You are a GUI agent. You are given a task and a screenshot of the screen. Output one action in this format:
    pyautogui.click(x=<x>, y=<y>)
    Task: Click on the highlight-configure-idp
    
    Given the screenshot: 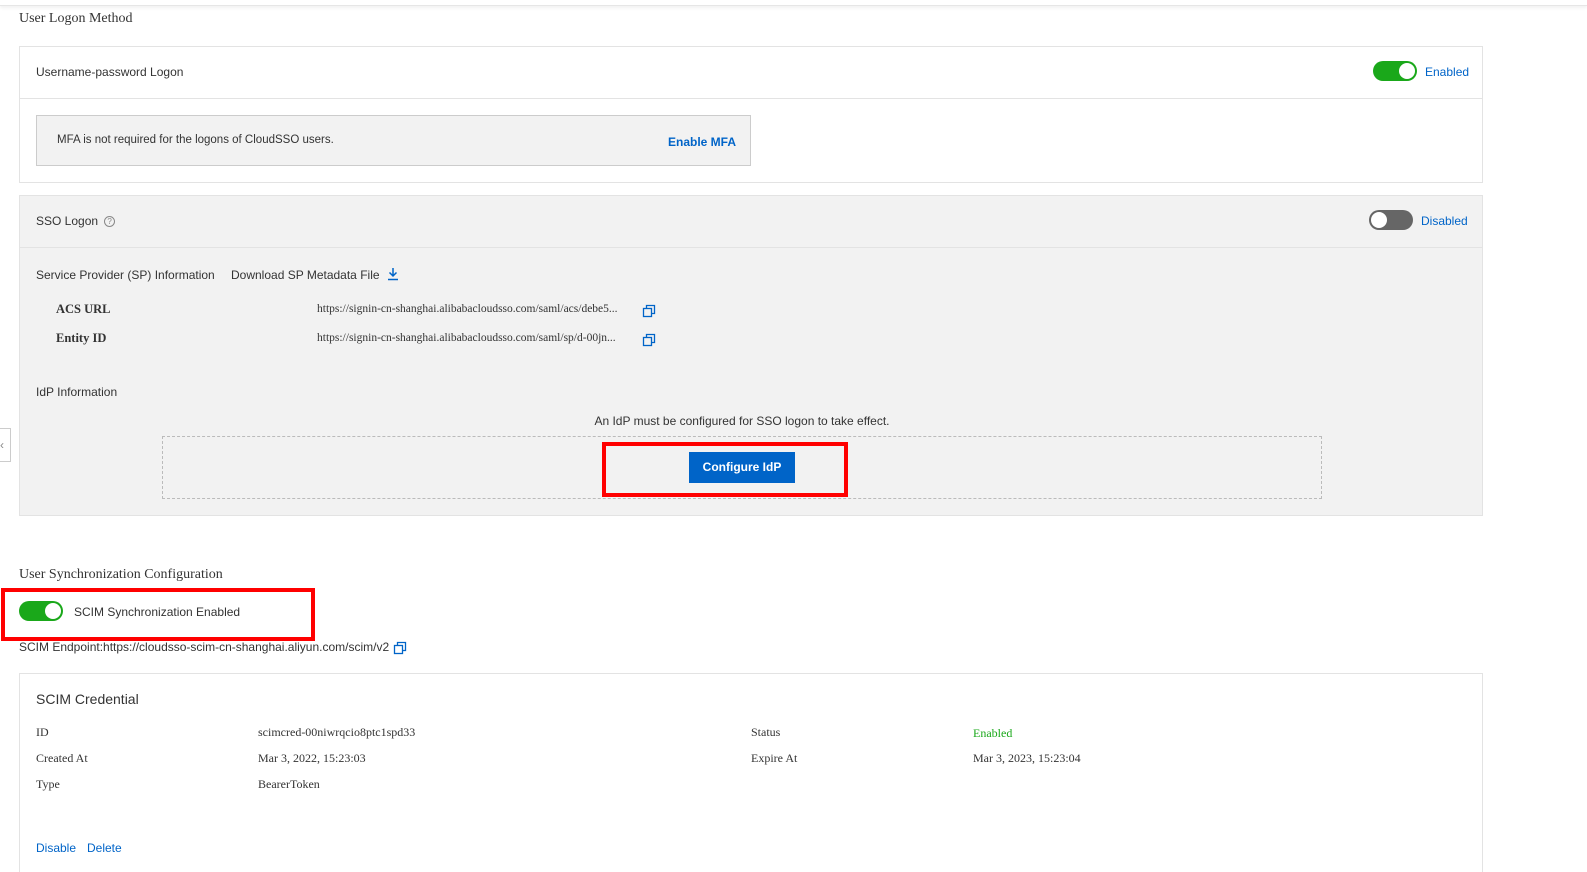 What is the action you would take?
    pyautogui.click(x=725, y=469)
    